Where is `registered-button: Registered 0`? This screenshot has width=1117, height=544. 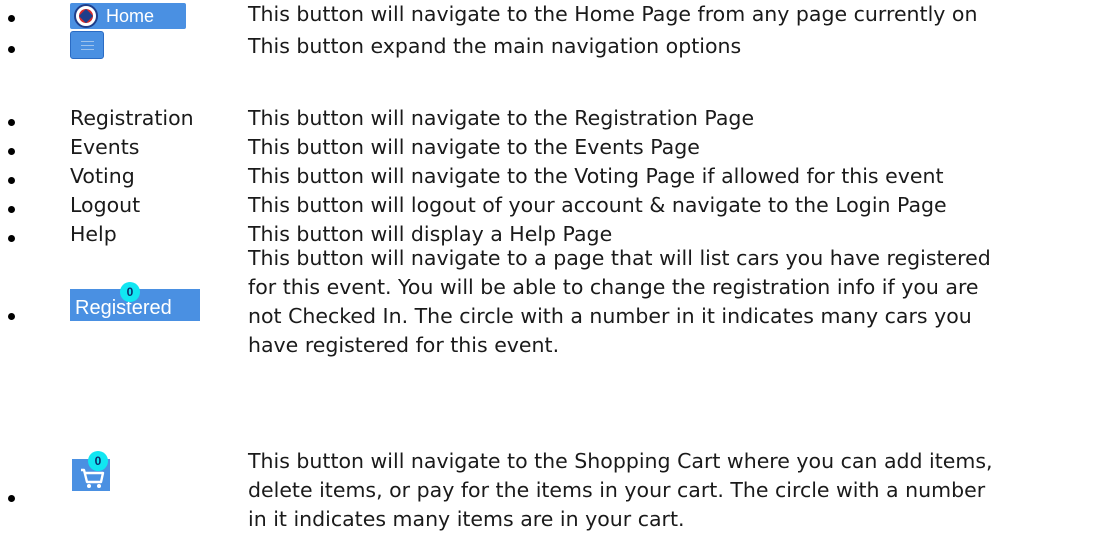
registered-button: Registered 0 is located at coordinates (135, 301).